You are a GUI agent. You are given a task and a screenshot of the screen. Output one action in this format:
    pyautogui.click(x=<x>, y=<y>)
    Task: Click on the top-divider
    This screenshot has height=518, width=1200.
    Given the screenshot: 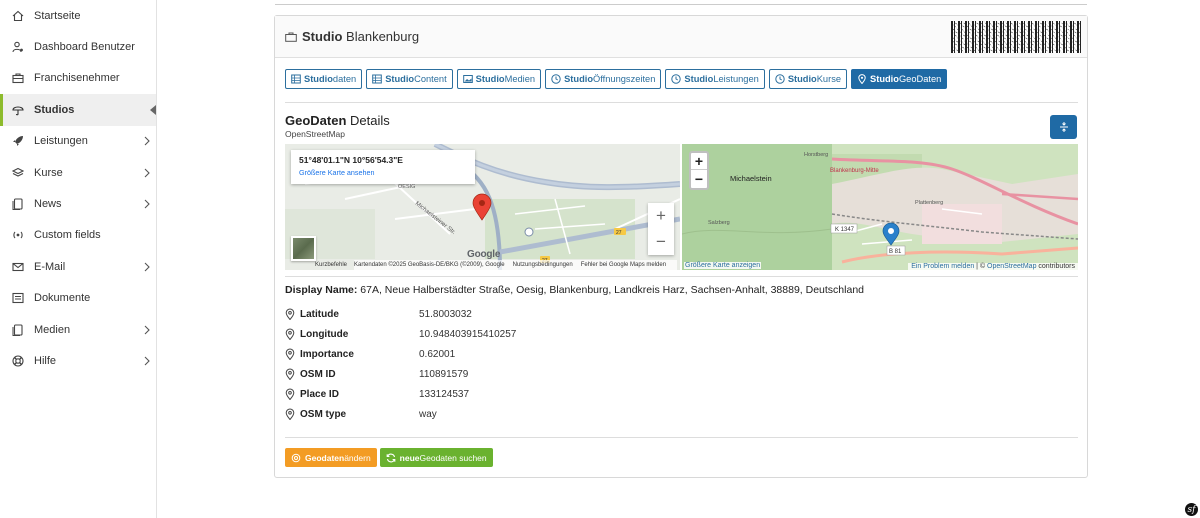 What is the action you would take?
    pyautogui.click(x=681, y=4)
    